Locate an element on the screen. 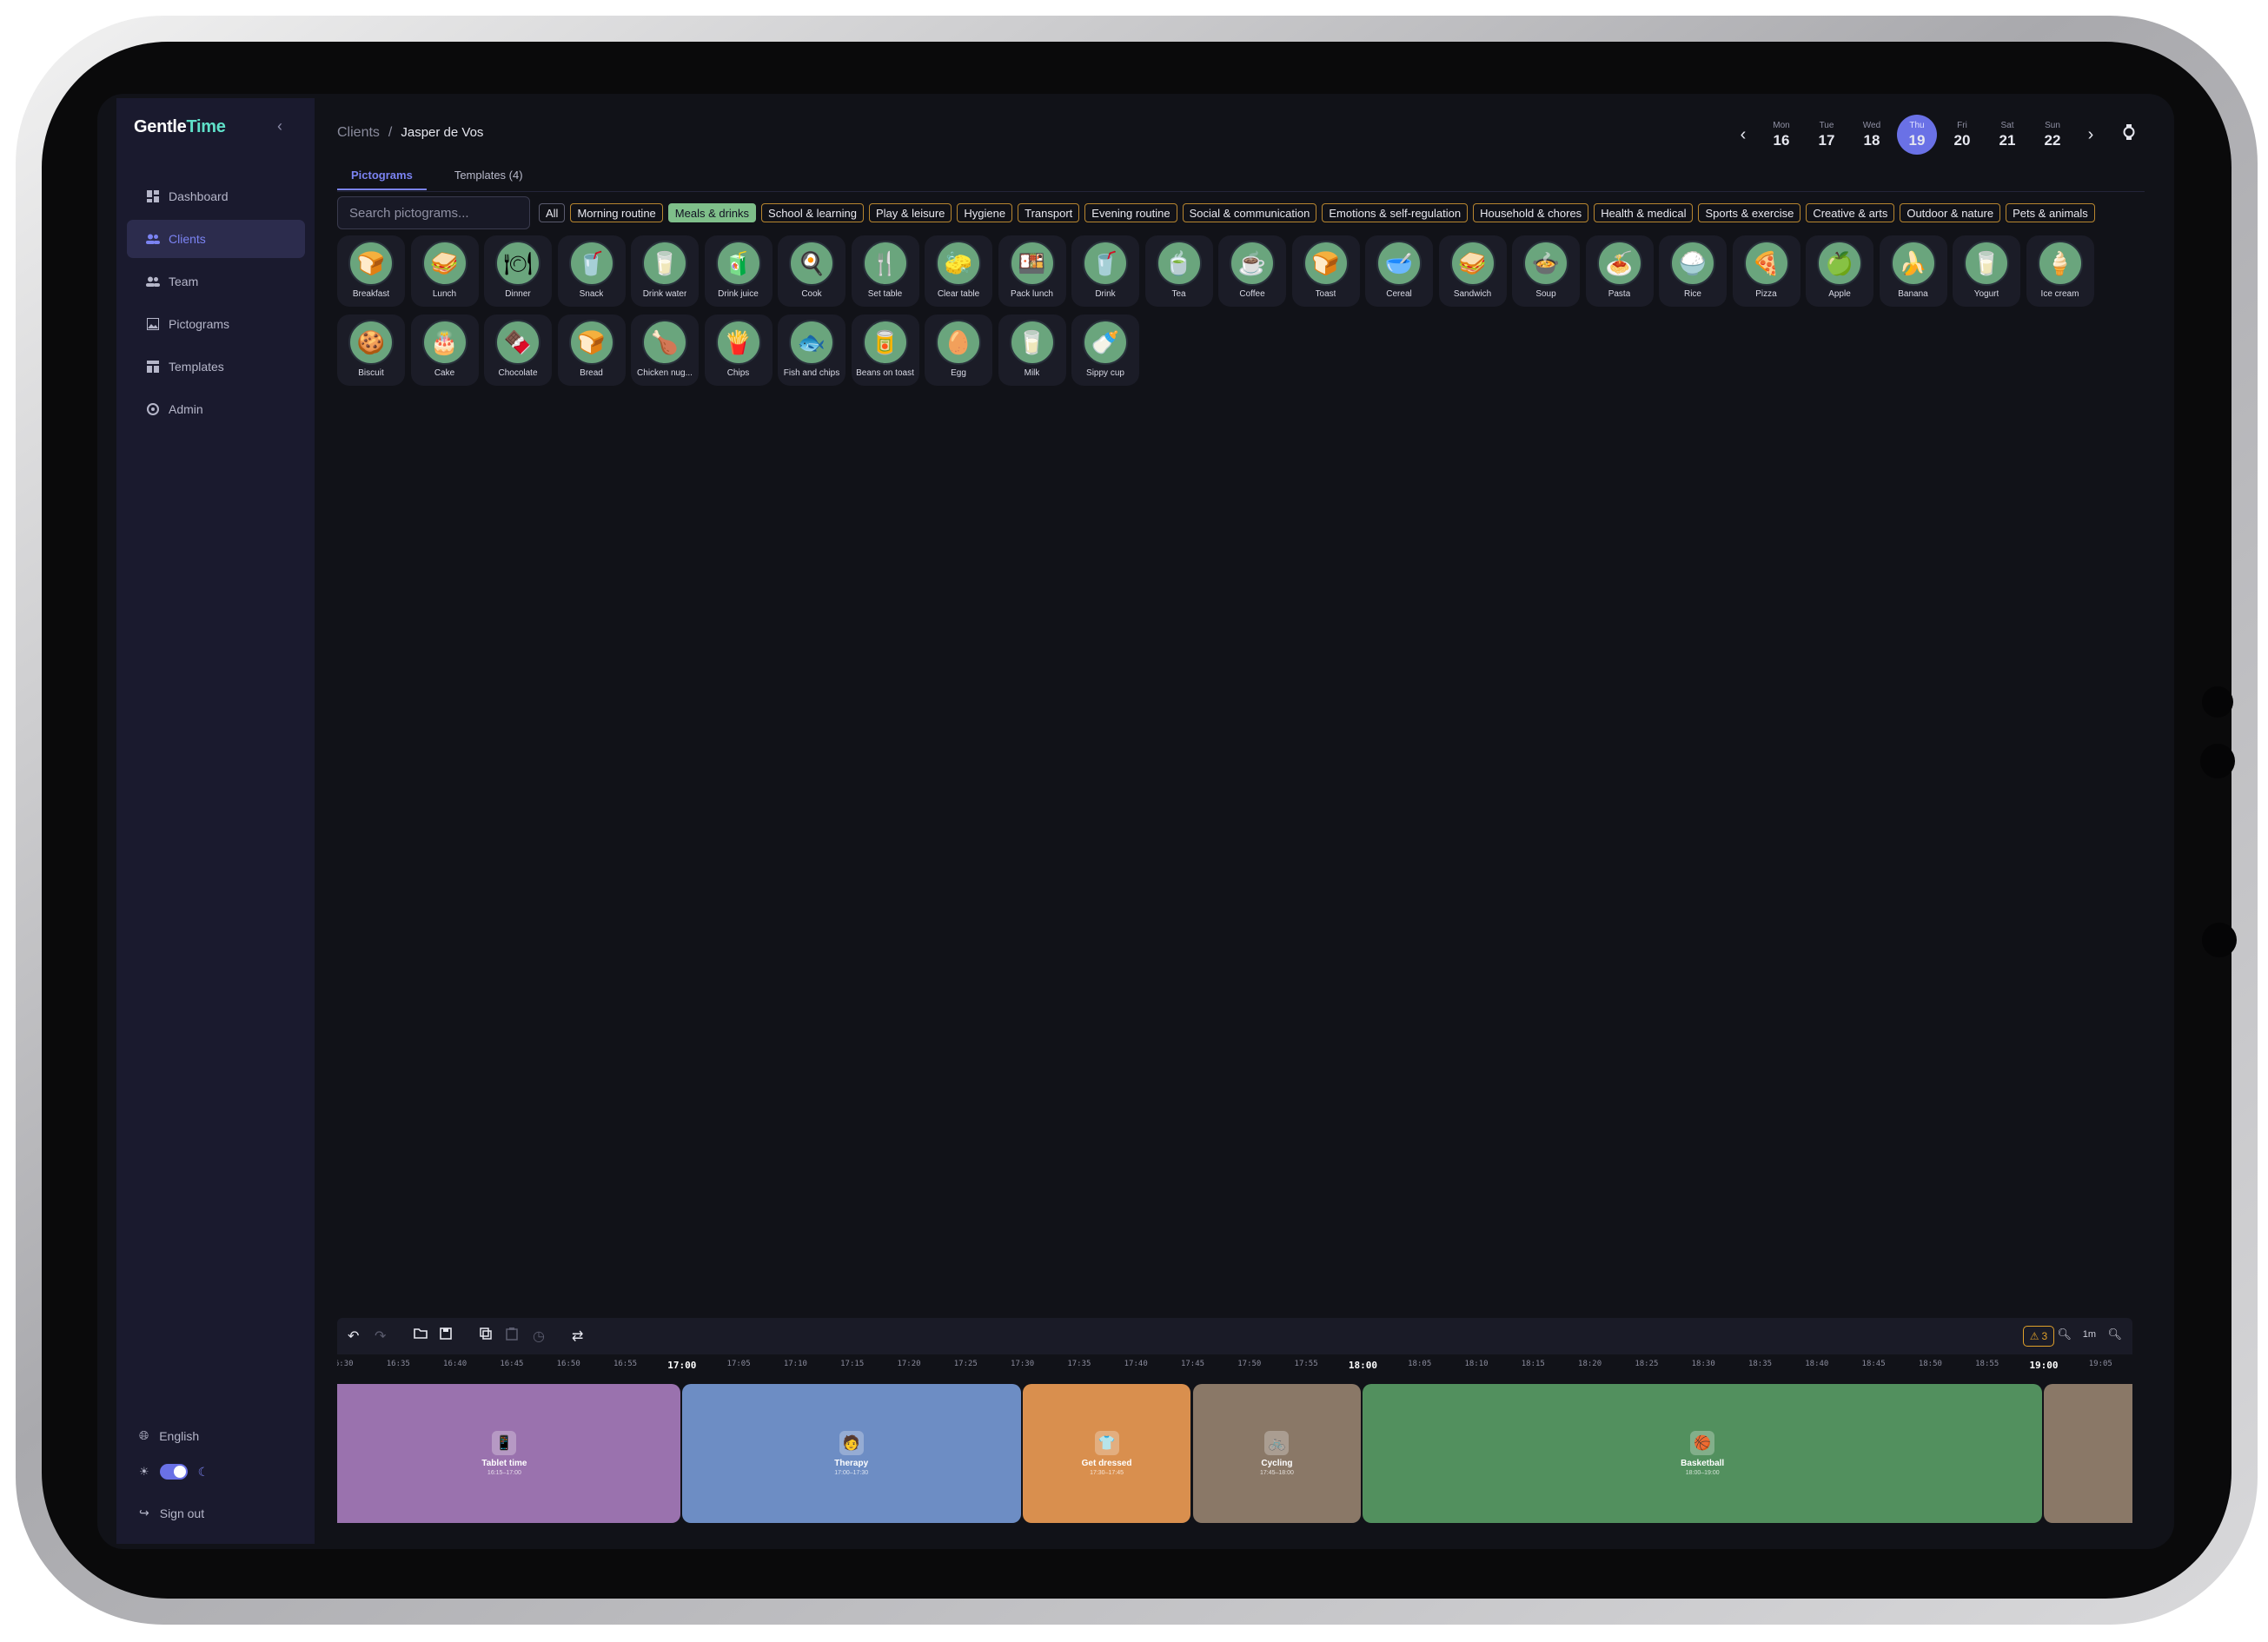 The height and width of the screenshot is (1642, 2268). timeline-tick: 17:50 is located at coordinates (1249, 1364).